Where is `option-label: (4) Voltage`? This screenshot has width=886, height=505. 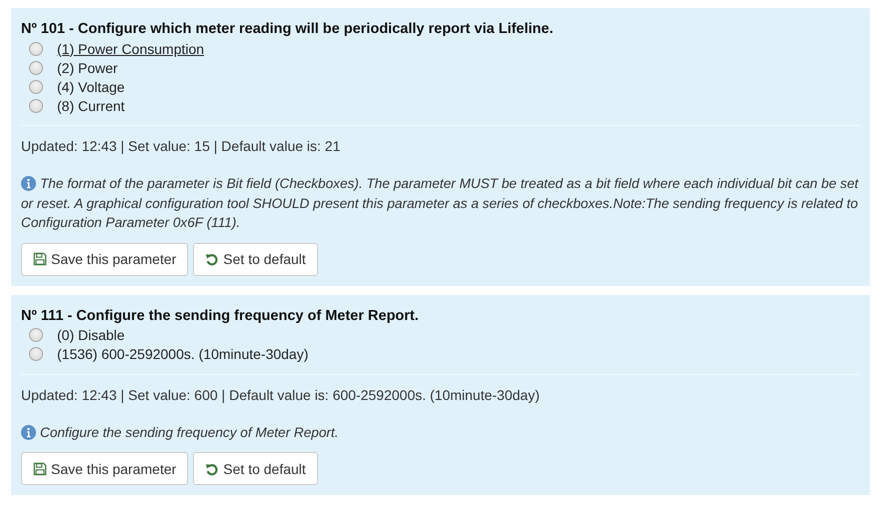 option-label: (4) Voltage is located at coordinates (91, 86).